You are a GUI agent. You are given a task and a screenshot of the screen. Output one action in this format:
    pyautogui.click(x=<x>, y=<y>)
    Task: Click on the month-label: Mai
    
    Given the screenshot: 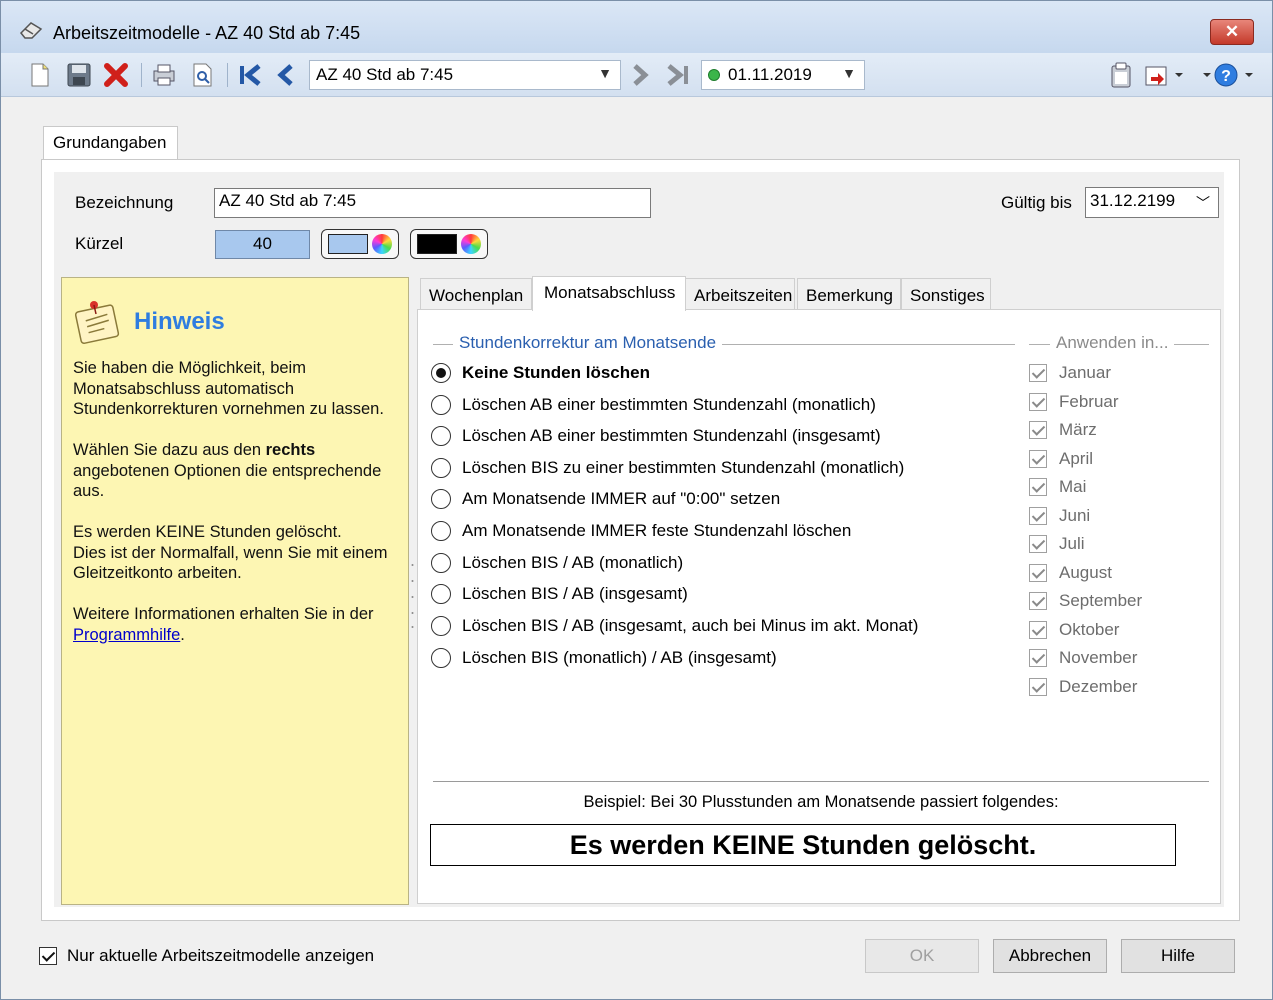 What is the action you would take?
    pyautogui.click(x=1073, y=486)
    